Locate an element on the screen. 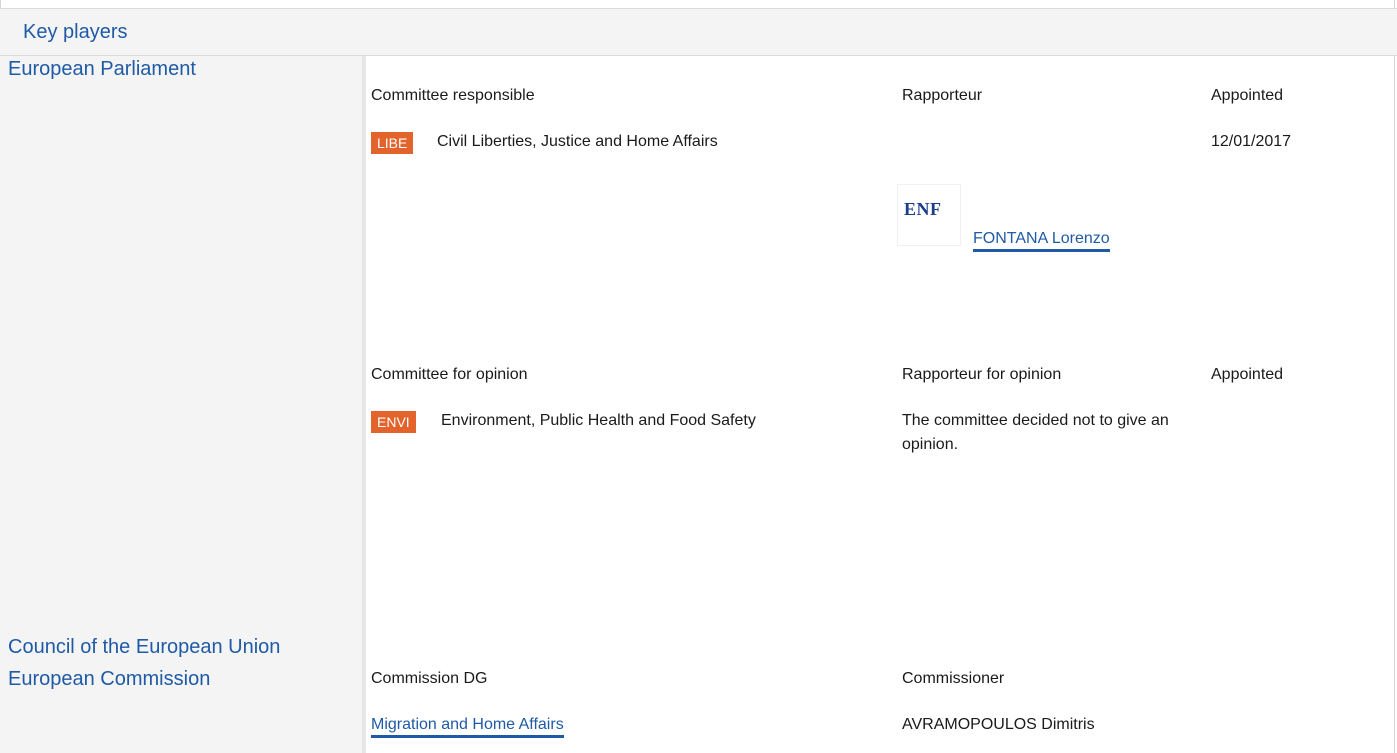 The width and height of the screenshot is (1397, 753). header-committee-responsible: Committee responsible is located at coordinates (453, 95).